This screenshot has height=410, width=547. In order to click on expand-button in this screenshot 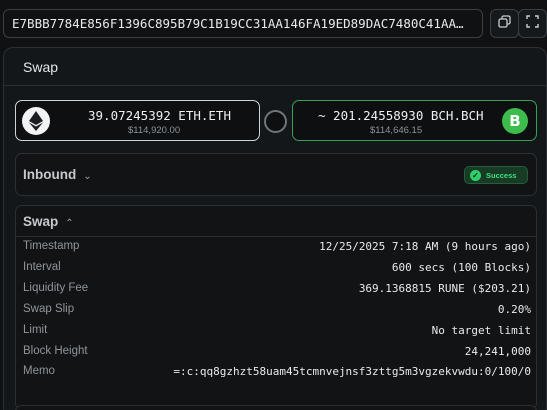, I will do `click(532, 23)`.